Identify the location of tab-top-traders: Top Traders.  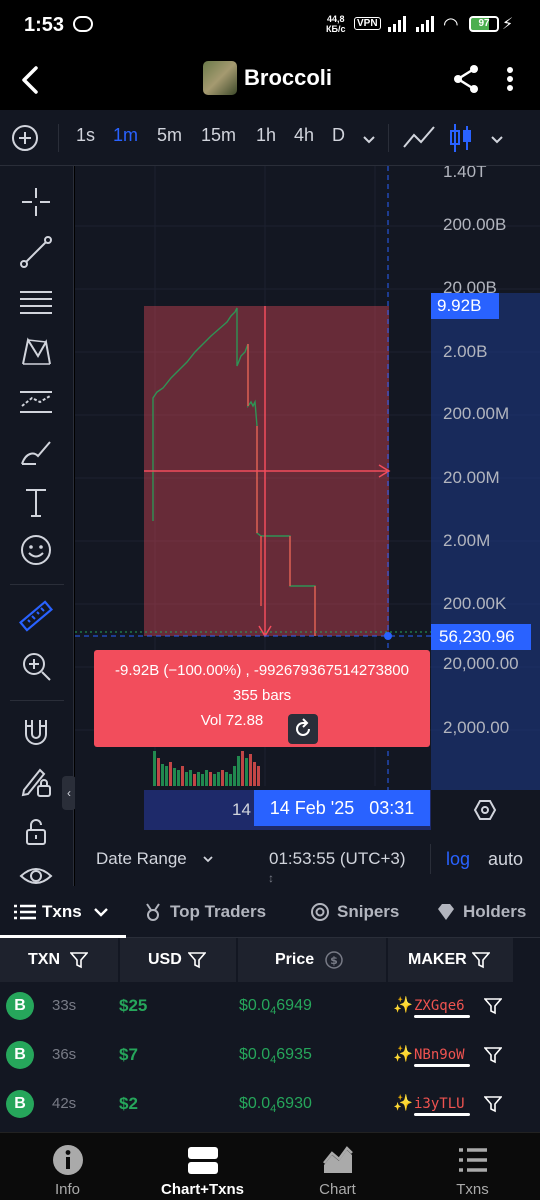
(218, 912).